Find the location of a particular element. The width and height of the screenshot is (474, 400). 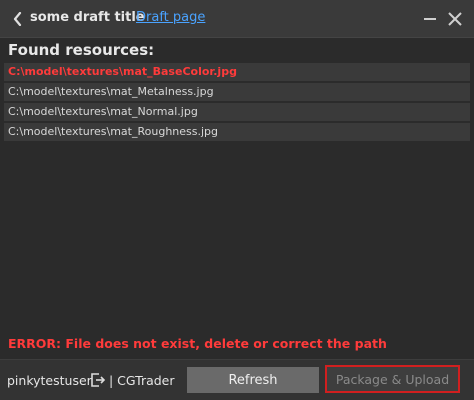

chevron-left-icon is located at coordinates (17, 19).